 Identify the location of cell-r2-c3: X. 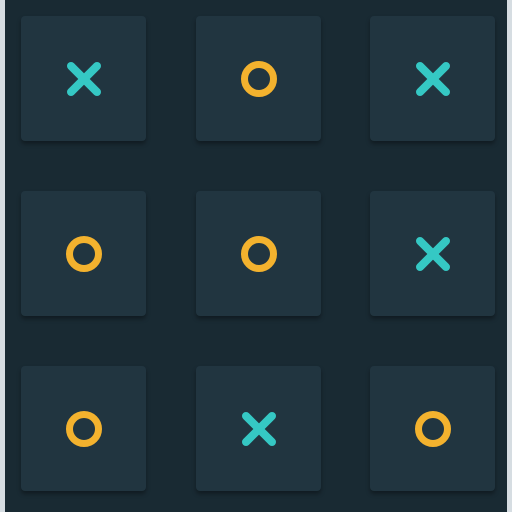
(432, 253).